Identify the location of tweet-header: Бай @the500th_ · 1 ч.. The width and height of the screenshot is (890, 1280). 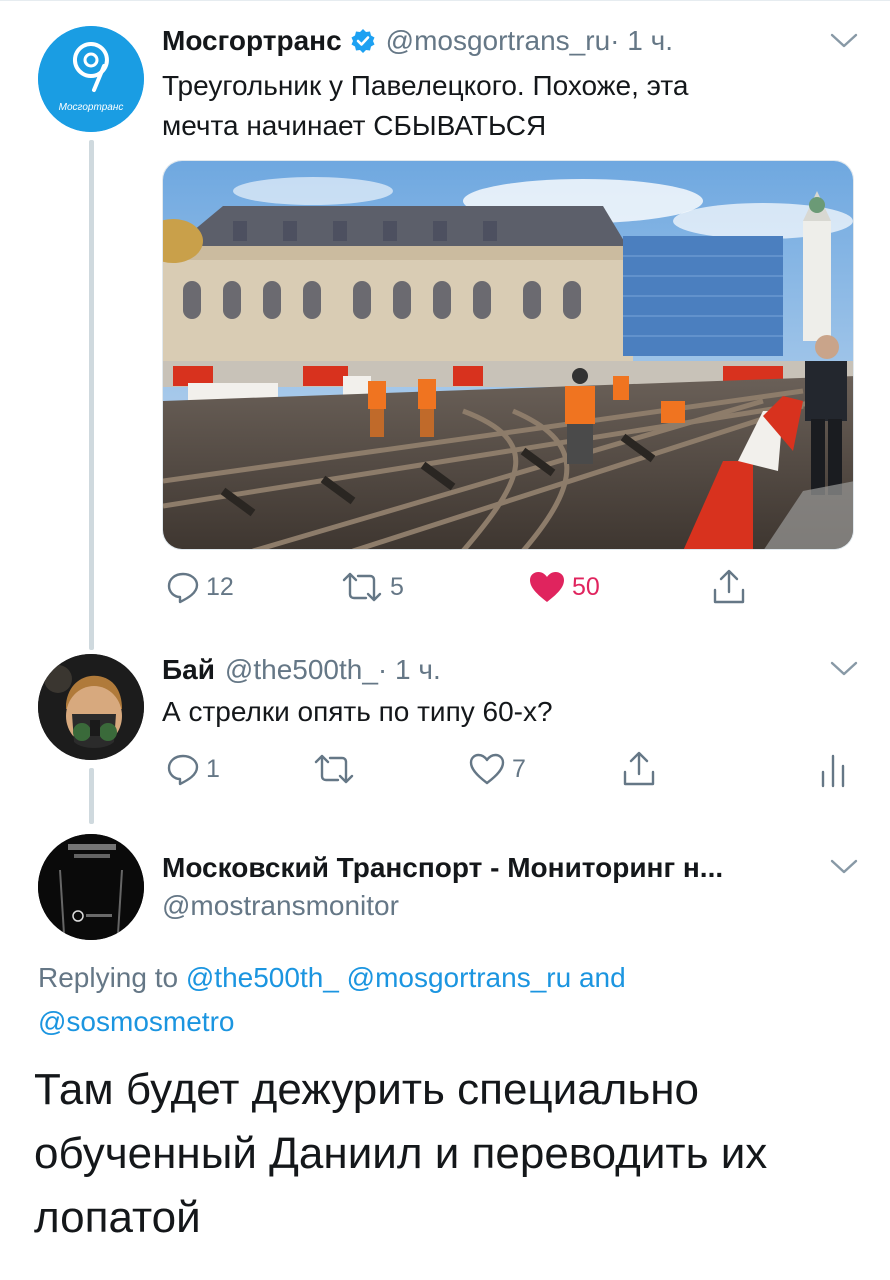
(301, 670).